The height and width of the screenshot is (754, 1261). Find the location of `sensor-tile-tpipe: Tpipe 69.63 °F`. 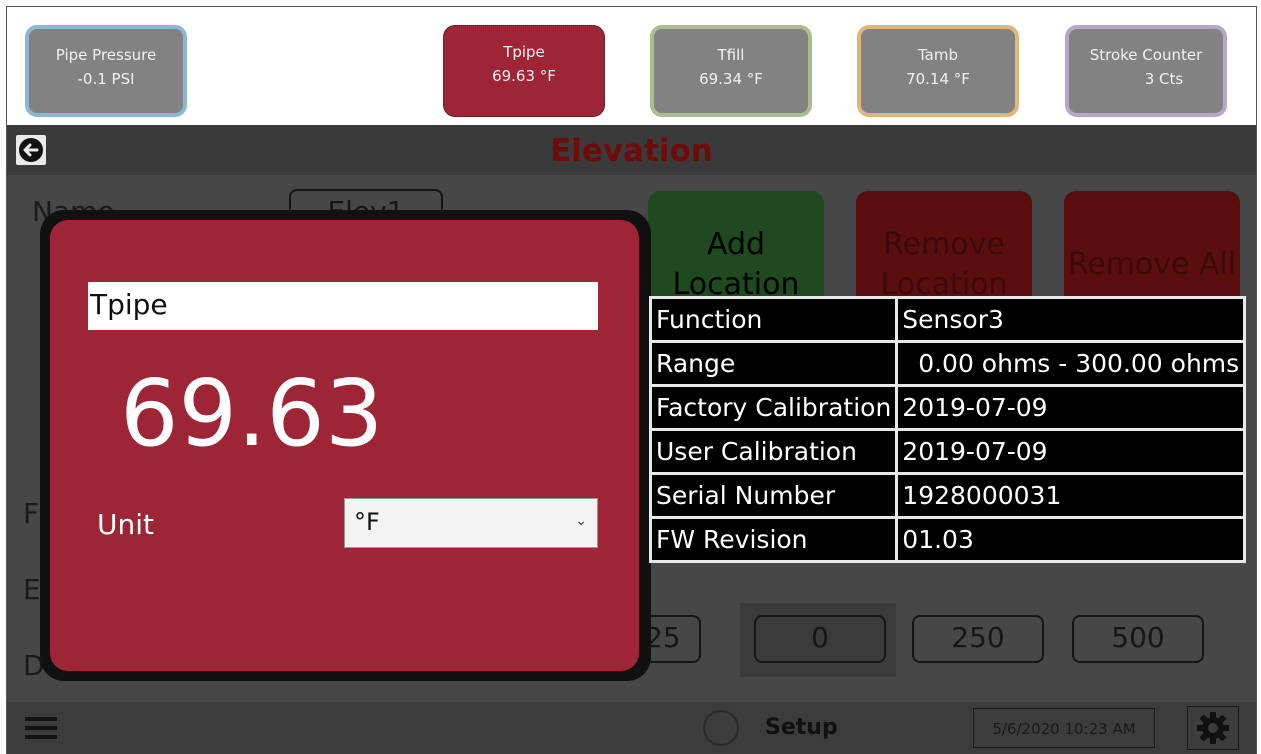

sensor-tile-tpipe: Tpipe 69.63 °F is located at coordinates (524, 71).